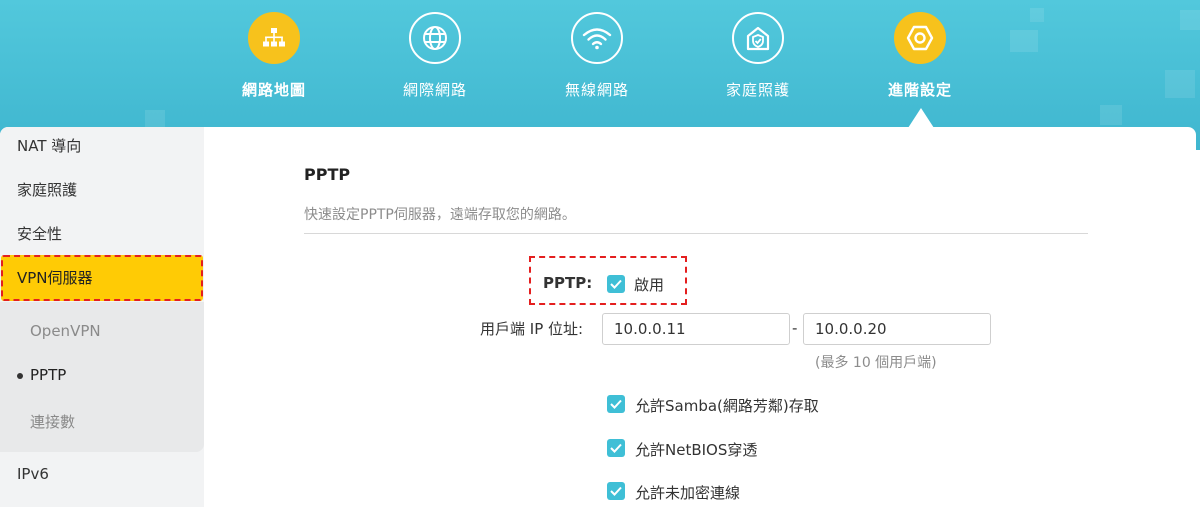 This screenshot has height=507, width=1200. Describe the element at coordinates (897, 329) in the screenshot. I see `ip-end-input` at that location.